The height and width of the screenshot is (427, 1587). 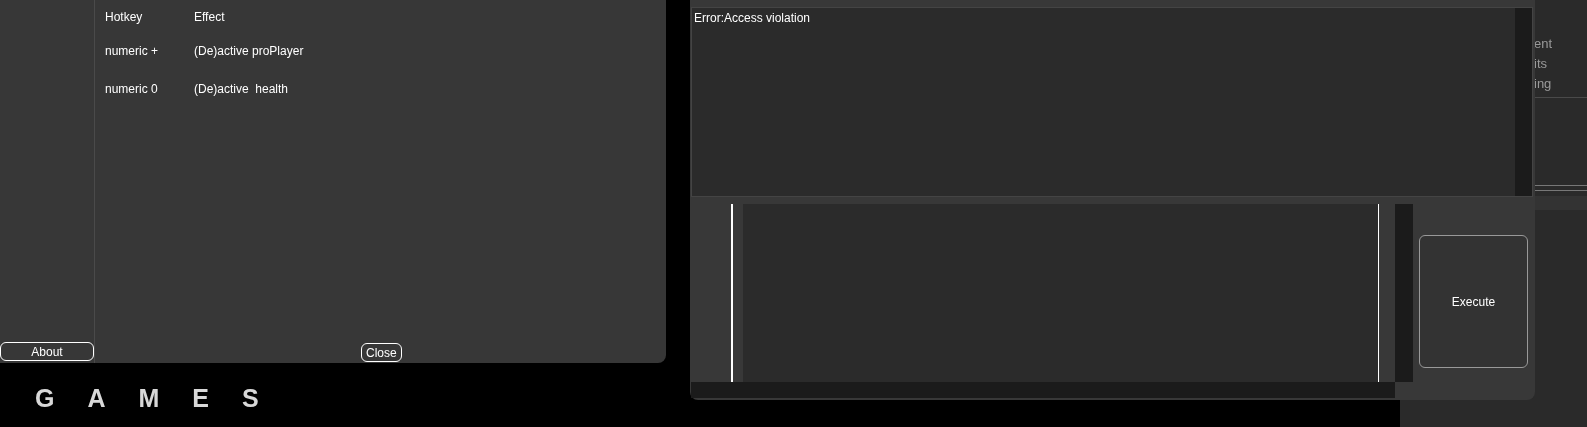 What do you see at coordinates (1543, 84) in the screenshot?
I see `menu-item: ing` at bounding box center [1543, 84].